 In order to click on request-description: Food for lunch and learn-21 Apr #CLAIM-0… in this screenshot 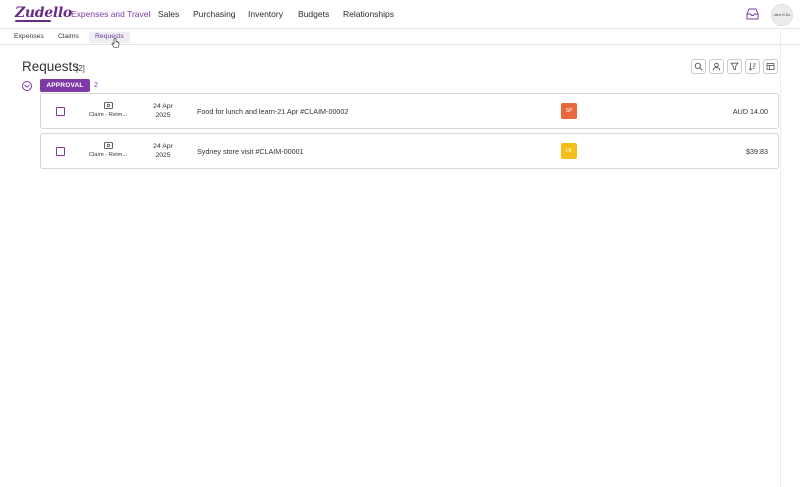, I will do `click(273, 111)`.